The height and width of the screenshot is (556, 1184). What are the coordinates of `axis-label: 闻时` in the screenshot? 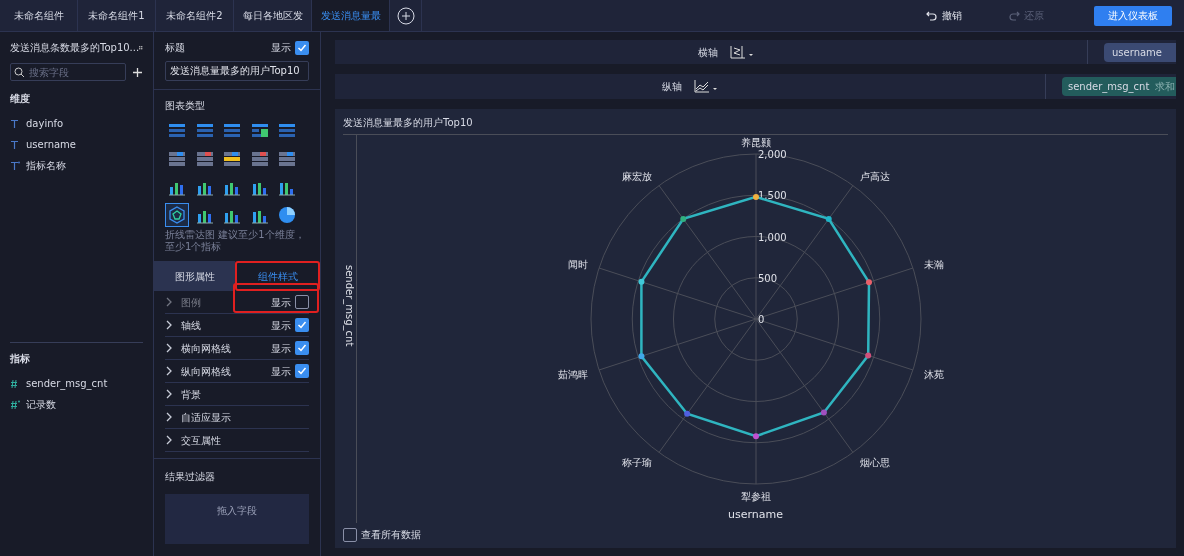 It's located at (577, 264).